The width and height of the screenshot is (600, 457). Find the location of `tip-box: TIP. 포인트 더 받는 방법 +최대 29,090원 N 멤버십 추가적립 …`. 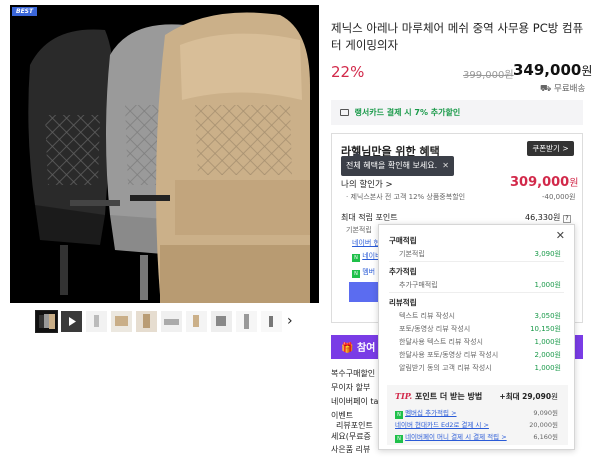

tip-box: TIP. 포인트 더 받는 방법 +최대 29,090원 N 멤버십 추가적립 … is located at coordinates (477, 415).